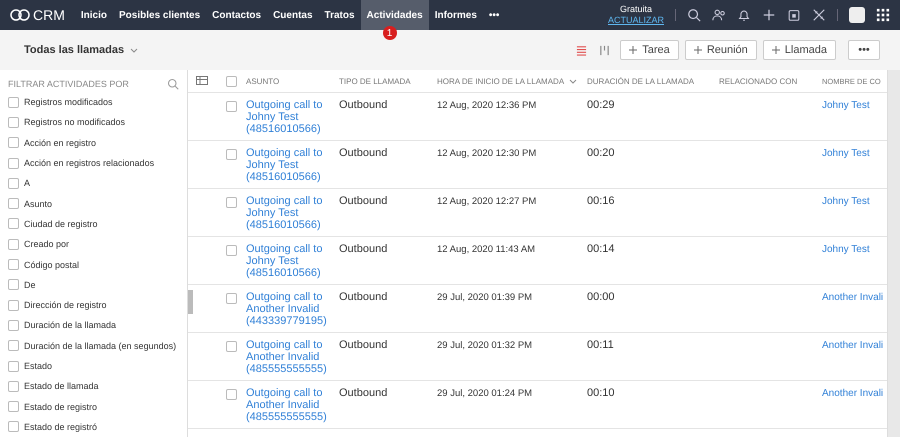 The image size is (900, 437). I want to click on table-cell: 00:20, so click(601, 153).